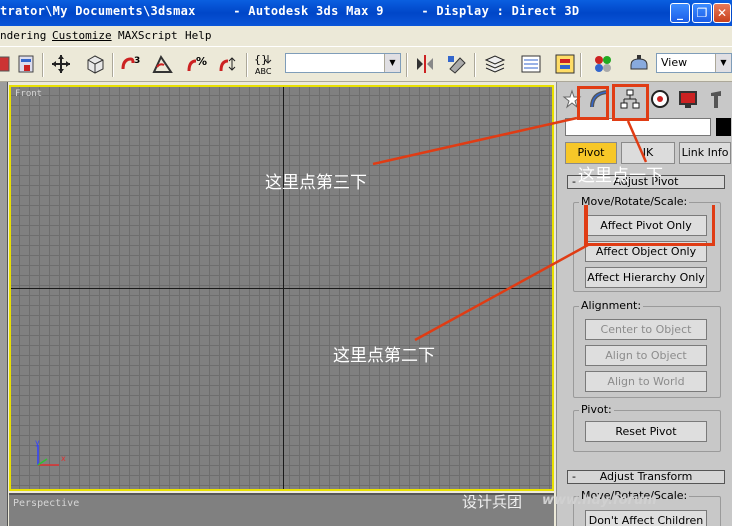 This screenshot has height=526, width=732. Describe the element at coordinates (492, 502) in the screenshot. I see `watermark-brand: 设计兵团` at that location.